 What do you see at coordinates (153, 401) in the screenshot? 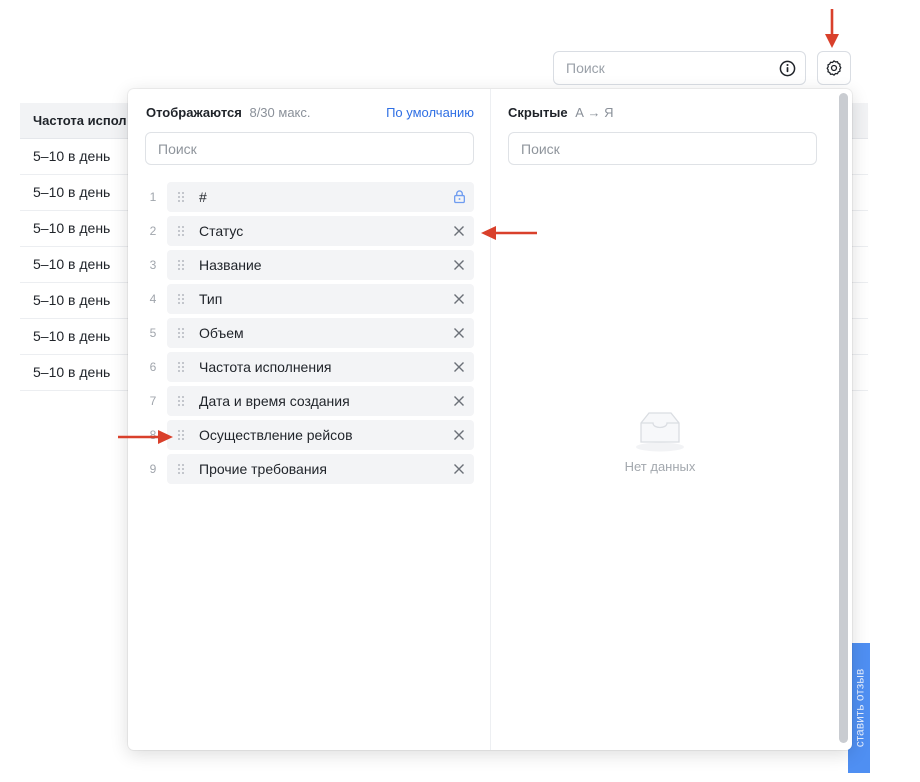
I see `column-index: 7` at bounding box center [153, 401].